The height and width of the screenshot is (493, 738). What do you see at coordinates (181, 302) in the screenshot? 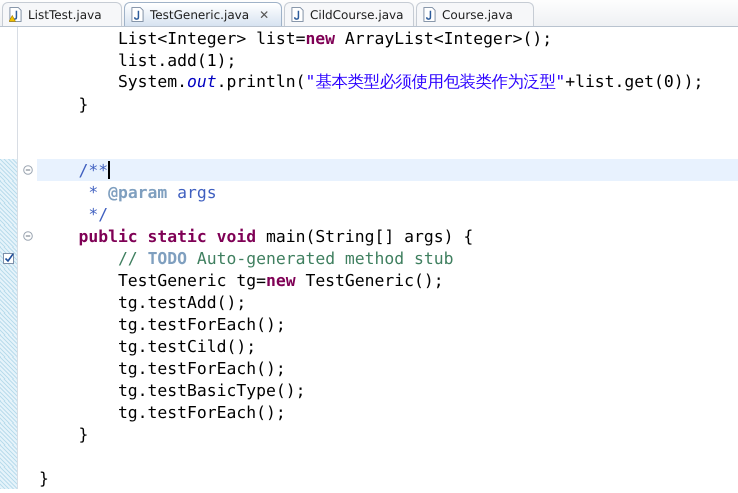
I see `code-line: tg.testAdd();` at bounding box center [181, 302].